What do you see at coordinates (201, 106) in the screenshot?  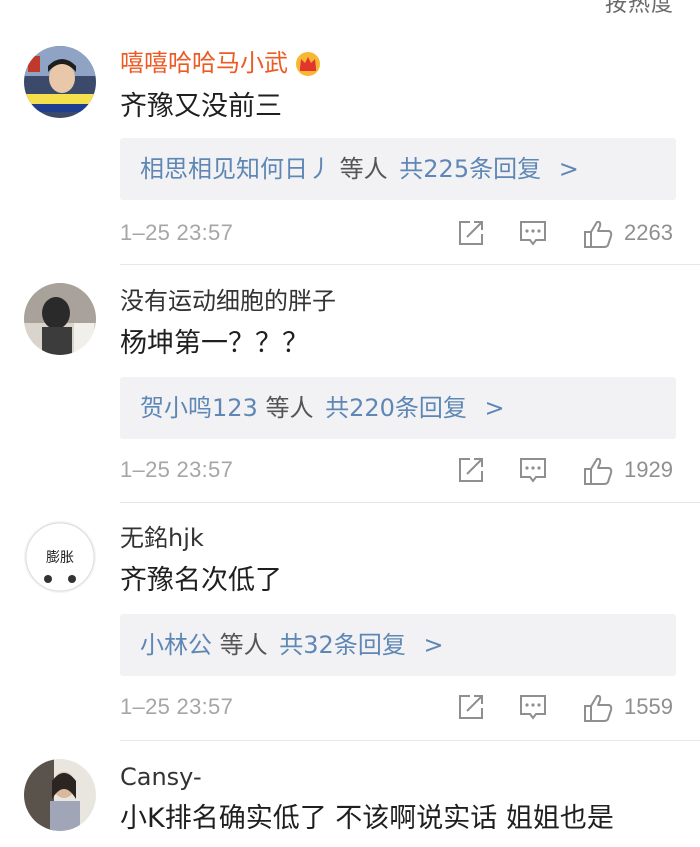 I see `comment-text: 齐豫又没前三` at bounding box center [201, 106].